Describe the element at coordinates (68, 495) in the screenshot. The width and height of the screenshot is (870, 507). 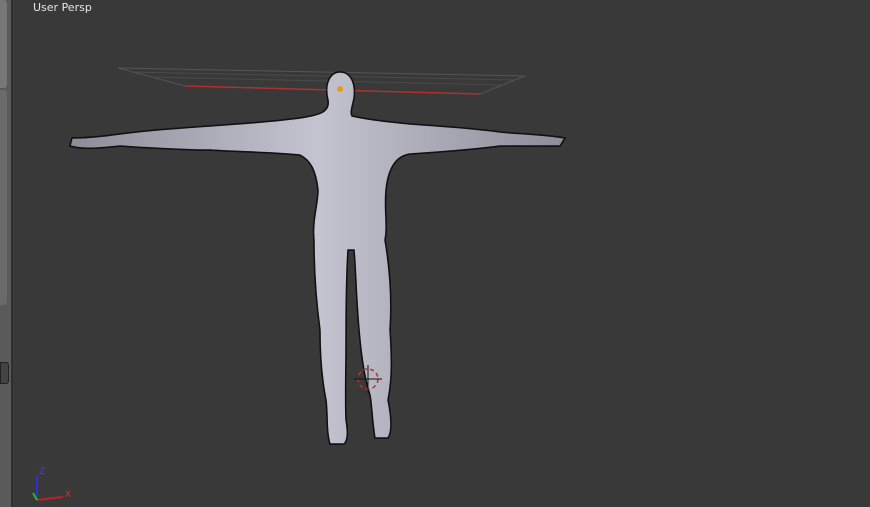
I see `x-axis-label: X` at that location.